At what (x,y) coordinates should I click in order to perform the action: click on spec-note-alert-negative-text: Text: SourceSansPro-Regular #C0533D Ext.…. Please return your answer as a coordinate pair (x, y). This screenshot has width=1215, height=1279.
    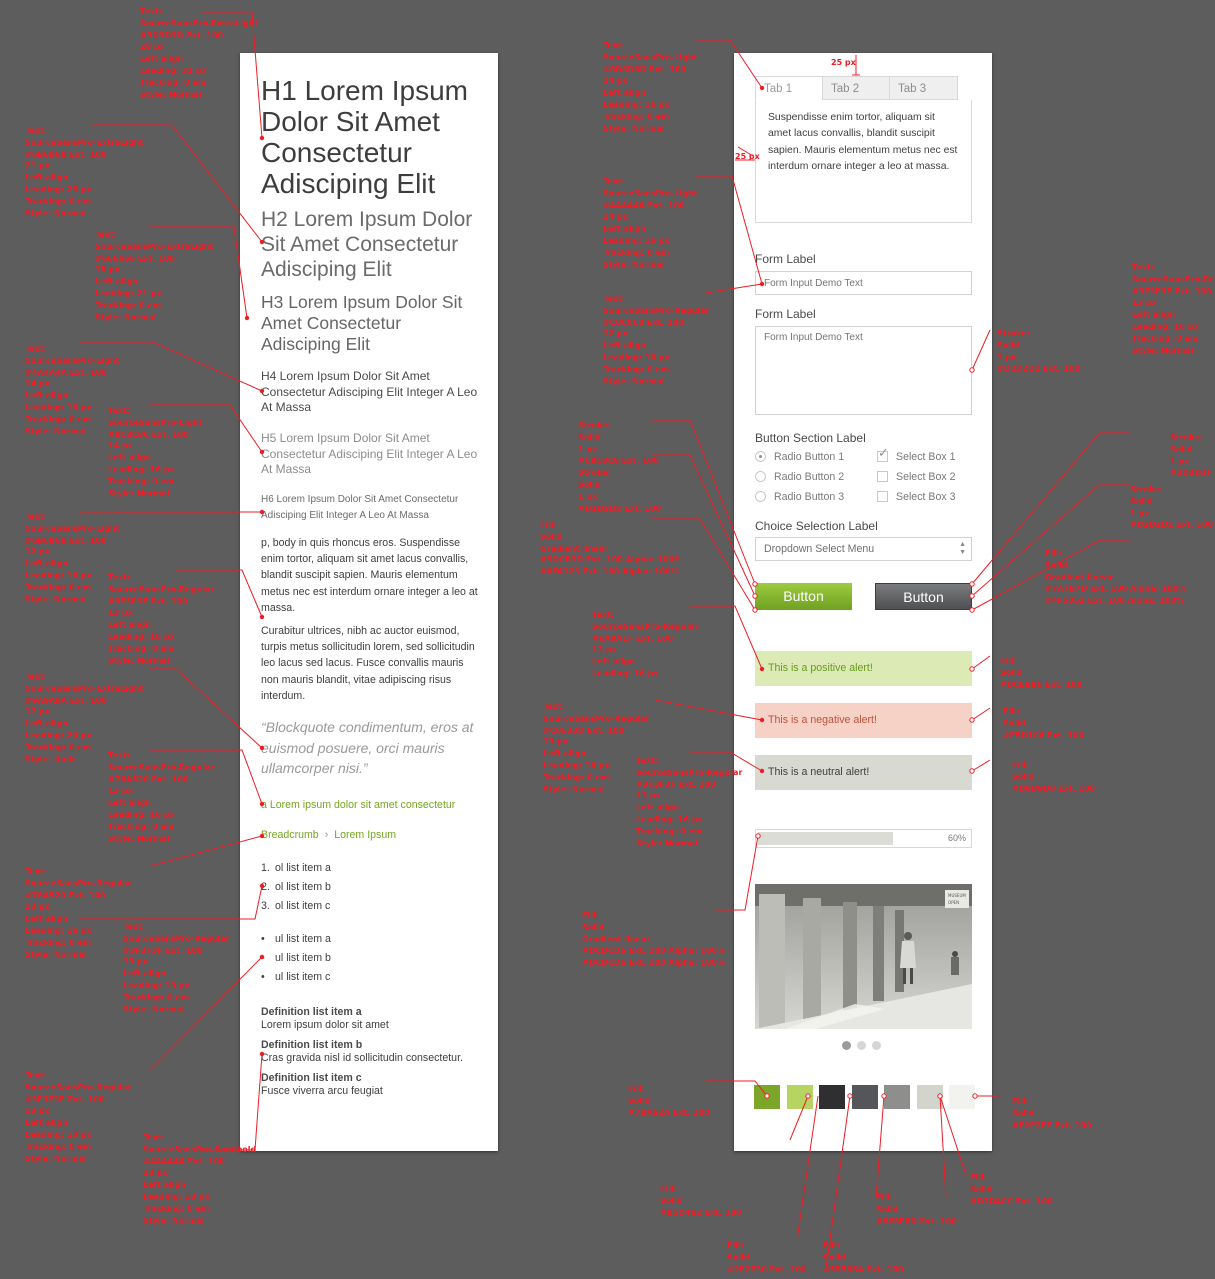
    Looking at the image, I should click on (596, 748).